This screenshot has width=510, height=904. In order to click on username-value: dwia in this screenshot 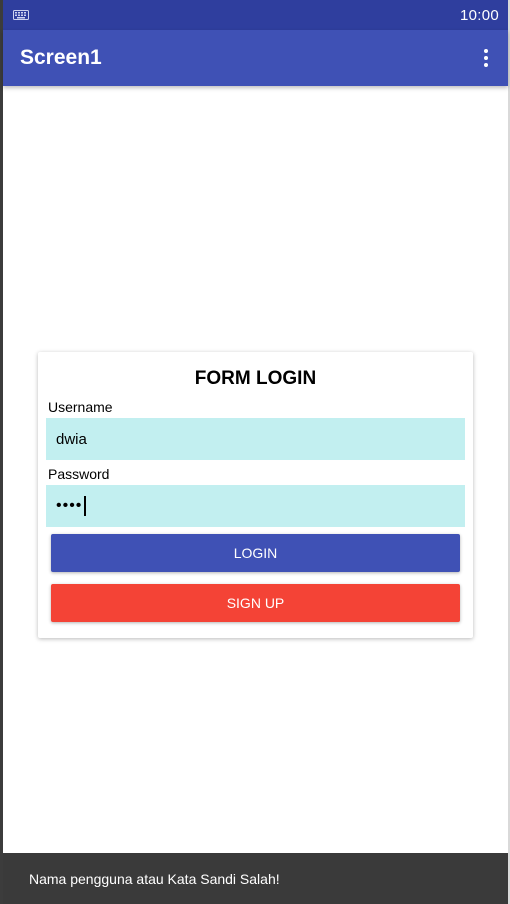, I will do `click(71, 439)`.